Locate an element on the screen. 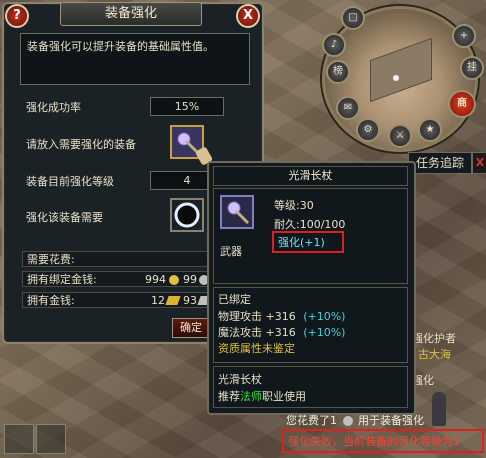 Image resolution: width=486 pixels, height=458 pixels. enhance-highlight-frame: 强化(+1) is located at coordinates (308, 242).